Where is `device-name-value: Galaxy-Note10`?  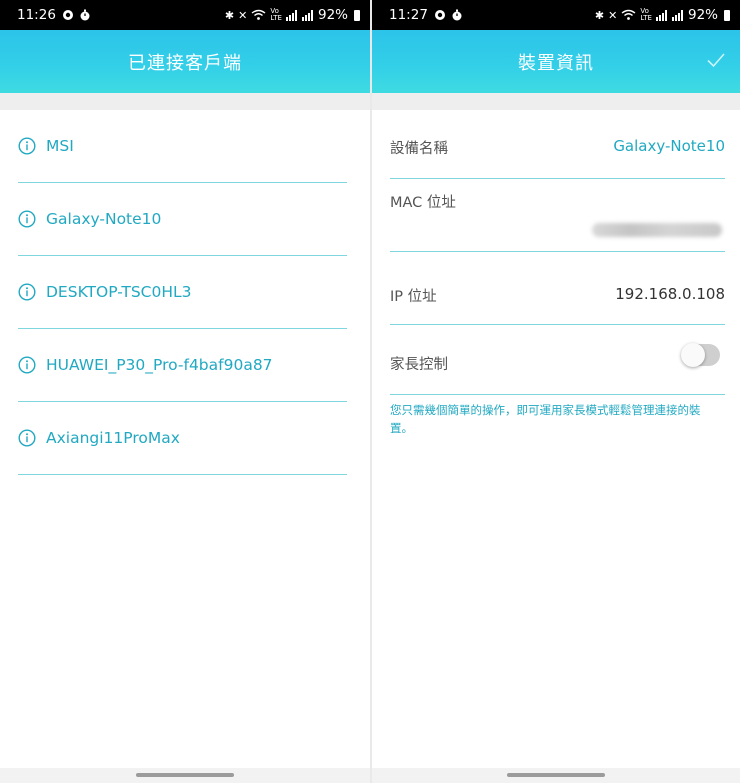
device-name-value: Galaxy-Note10 is located at coordinates (669, 146).